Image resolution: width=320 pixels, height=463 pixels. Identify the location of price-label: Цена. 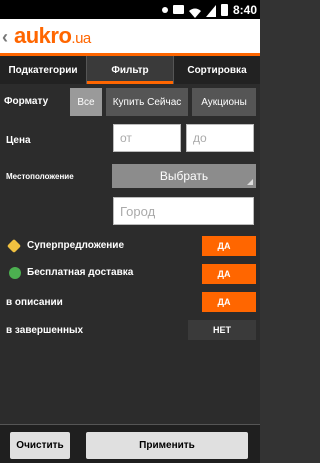
(18, 140).